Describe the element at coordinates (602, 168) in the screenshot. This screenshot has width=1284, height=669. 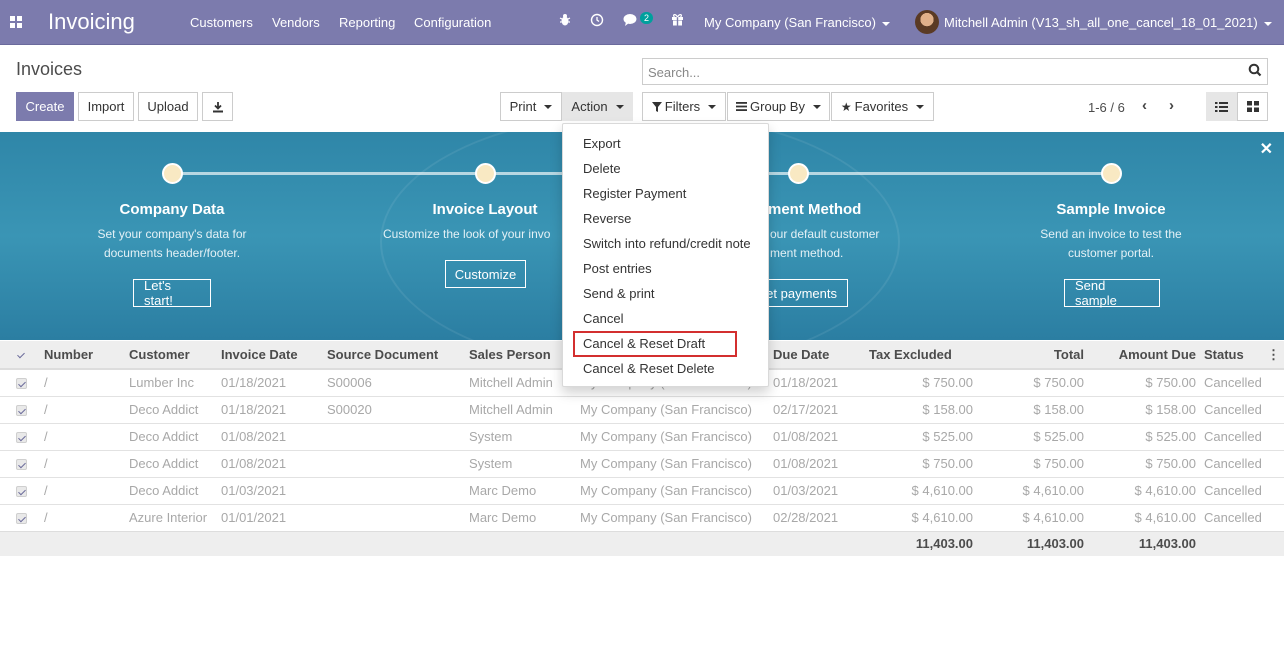
I see `menu-item-delete: Delete` at that location.